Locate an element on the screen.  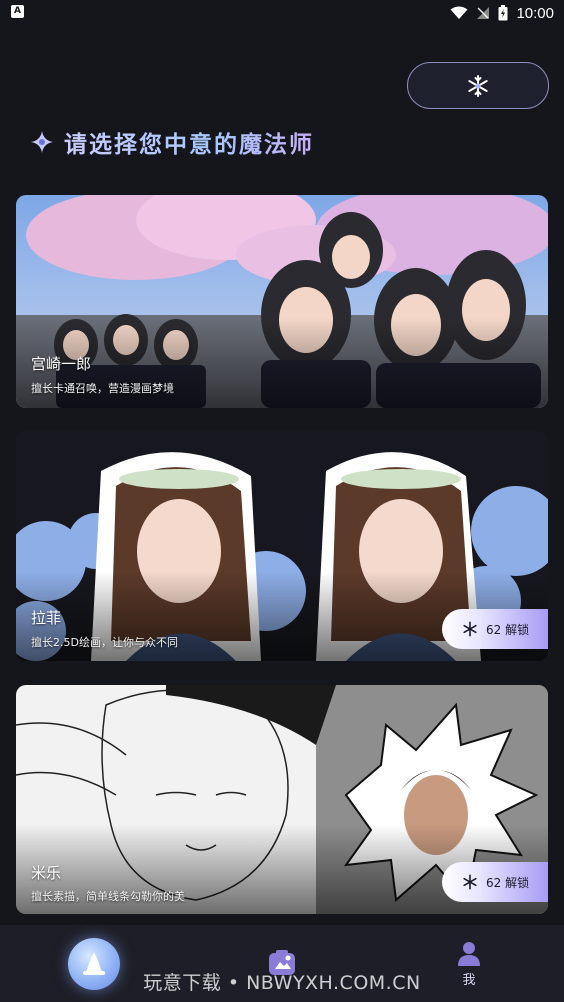
battery-icon is located at coordinates (503, 13).